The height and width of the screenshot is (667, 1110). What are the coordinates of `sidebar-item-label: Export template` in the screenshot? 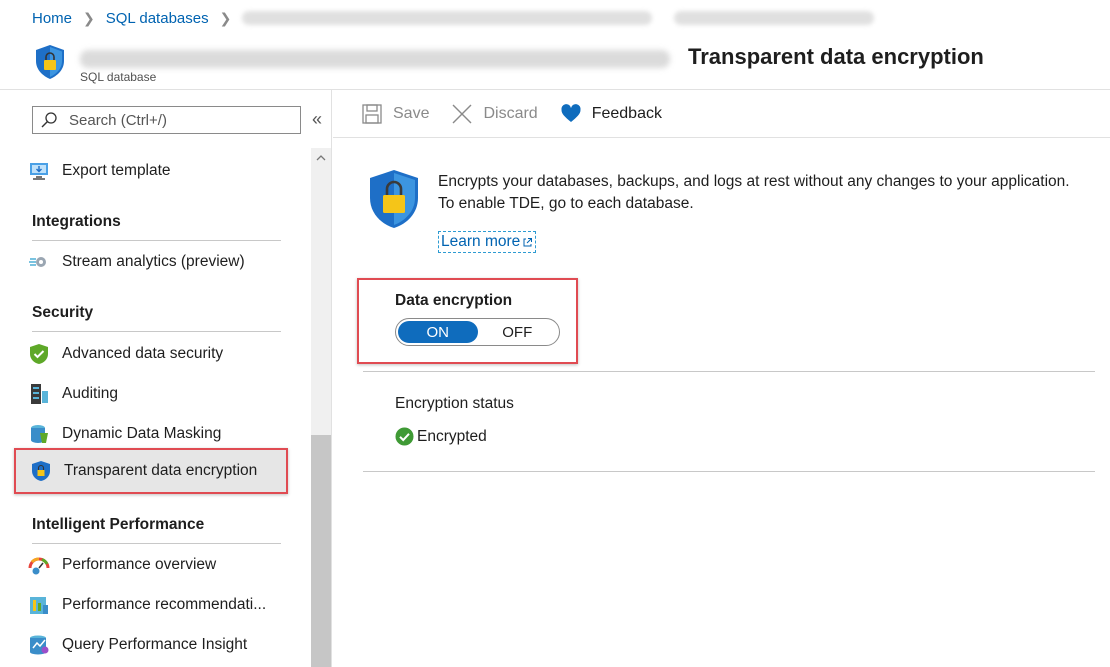 It's located at (116, 170).